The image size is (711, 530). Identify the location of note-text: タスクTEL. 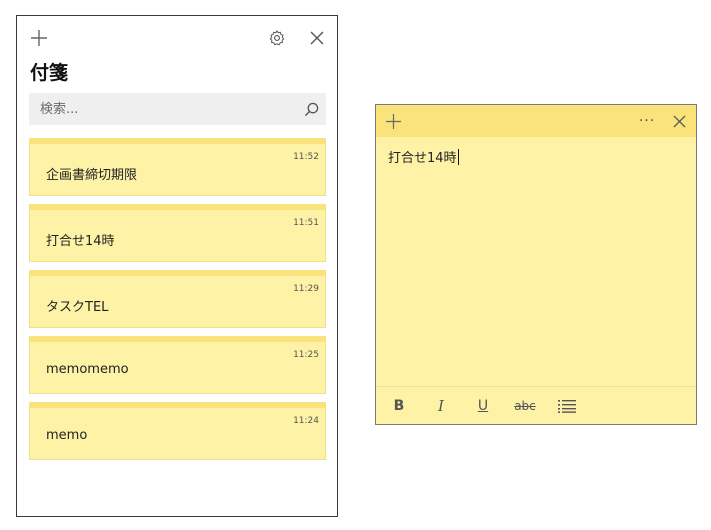
(77, 307).